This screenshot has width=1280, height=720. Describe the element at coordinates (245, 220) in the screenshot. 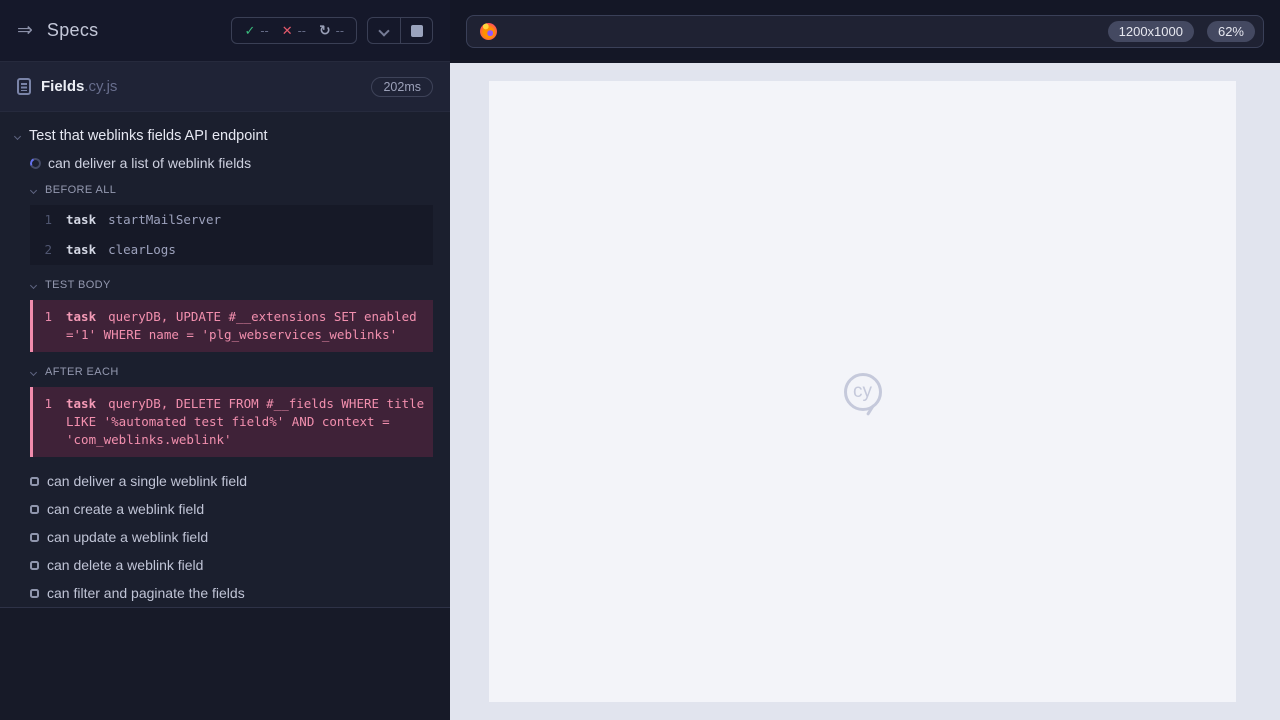

I see `command-content: task startMailServer` at that location.